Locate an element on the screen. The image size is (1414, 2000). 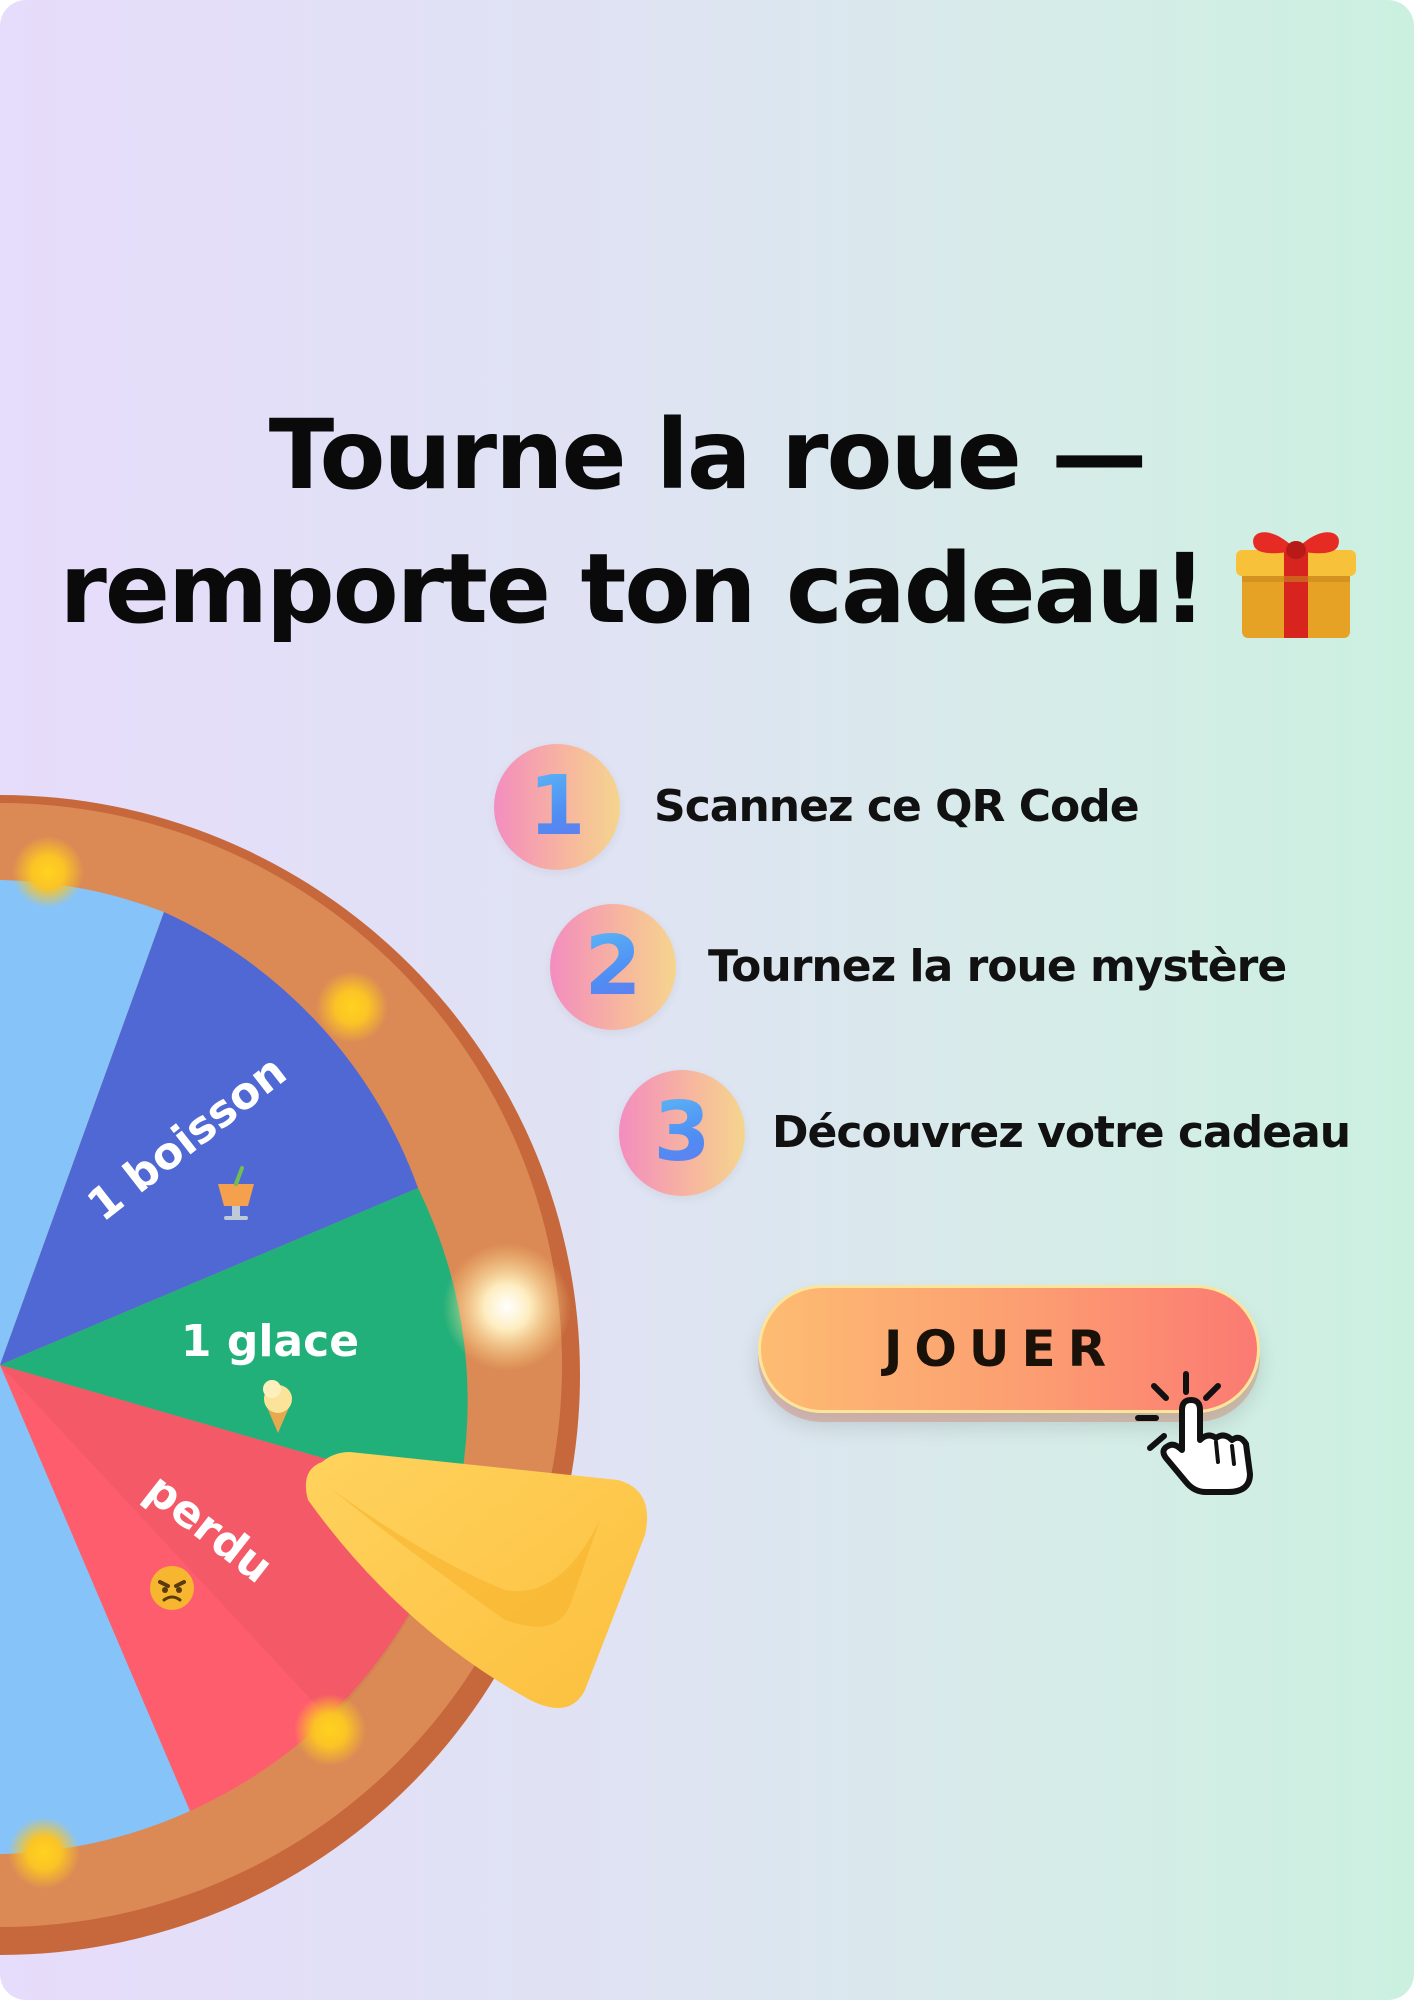
pointing-hand-click-icon is located at coordinates (1194, 1433).